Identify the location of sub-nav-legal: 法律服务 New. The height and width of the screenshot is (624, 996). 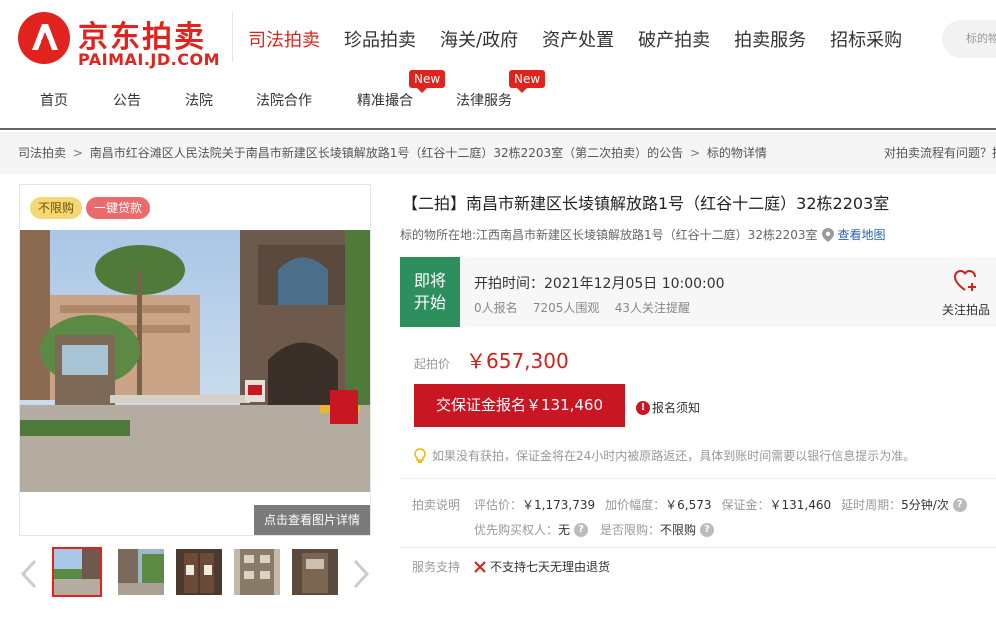
(501, 90).